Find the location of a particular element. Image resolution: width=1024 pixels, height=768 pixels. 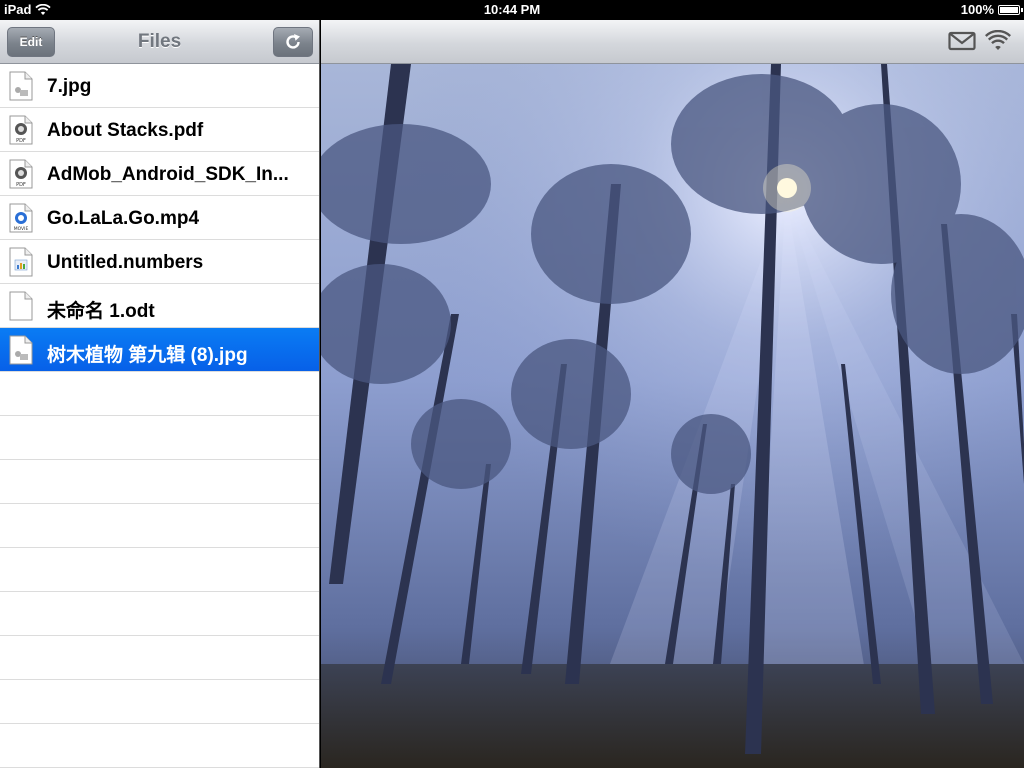

document-file-icon is located at coordinates (21, 306).